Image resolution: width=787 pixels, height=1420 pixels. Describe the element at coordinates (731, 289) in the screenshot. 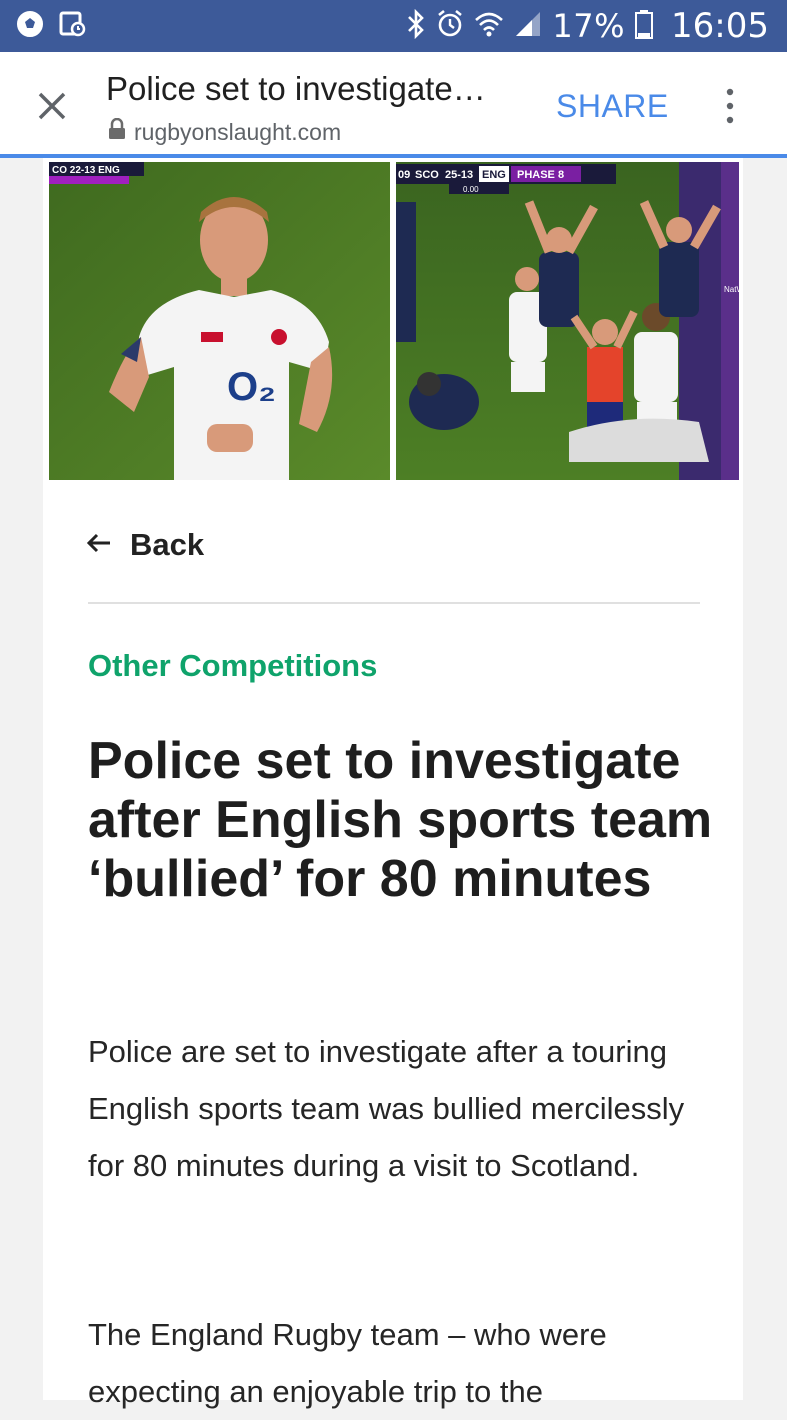

I see `sponsor-board: NatWest` at that location.